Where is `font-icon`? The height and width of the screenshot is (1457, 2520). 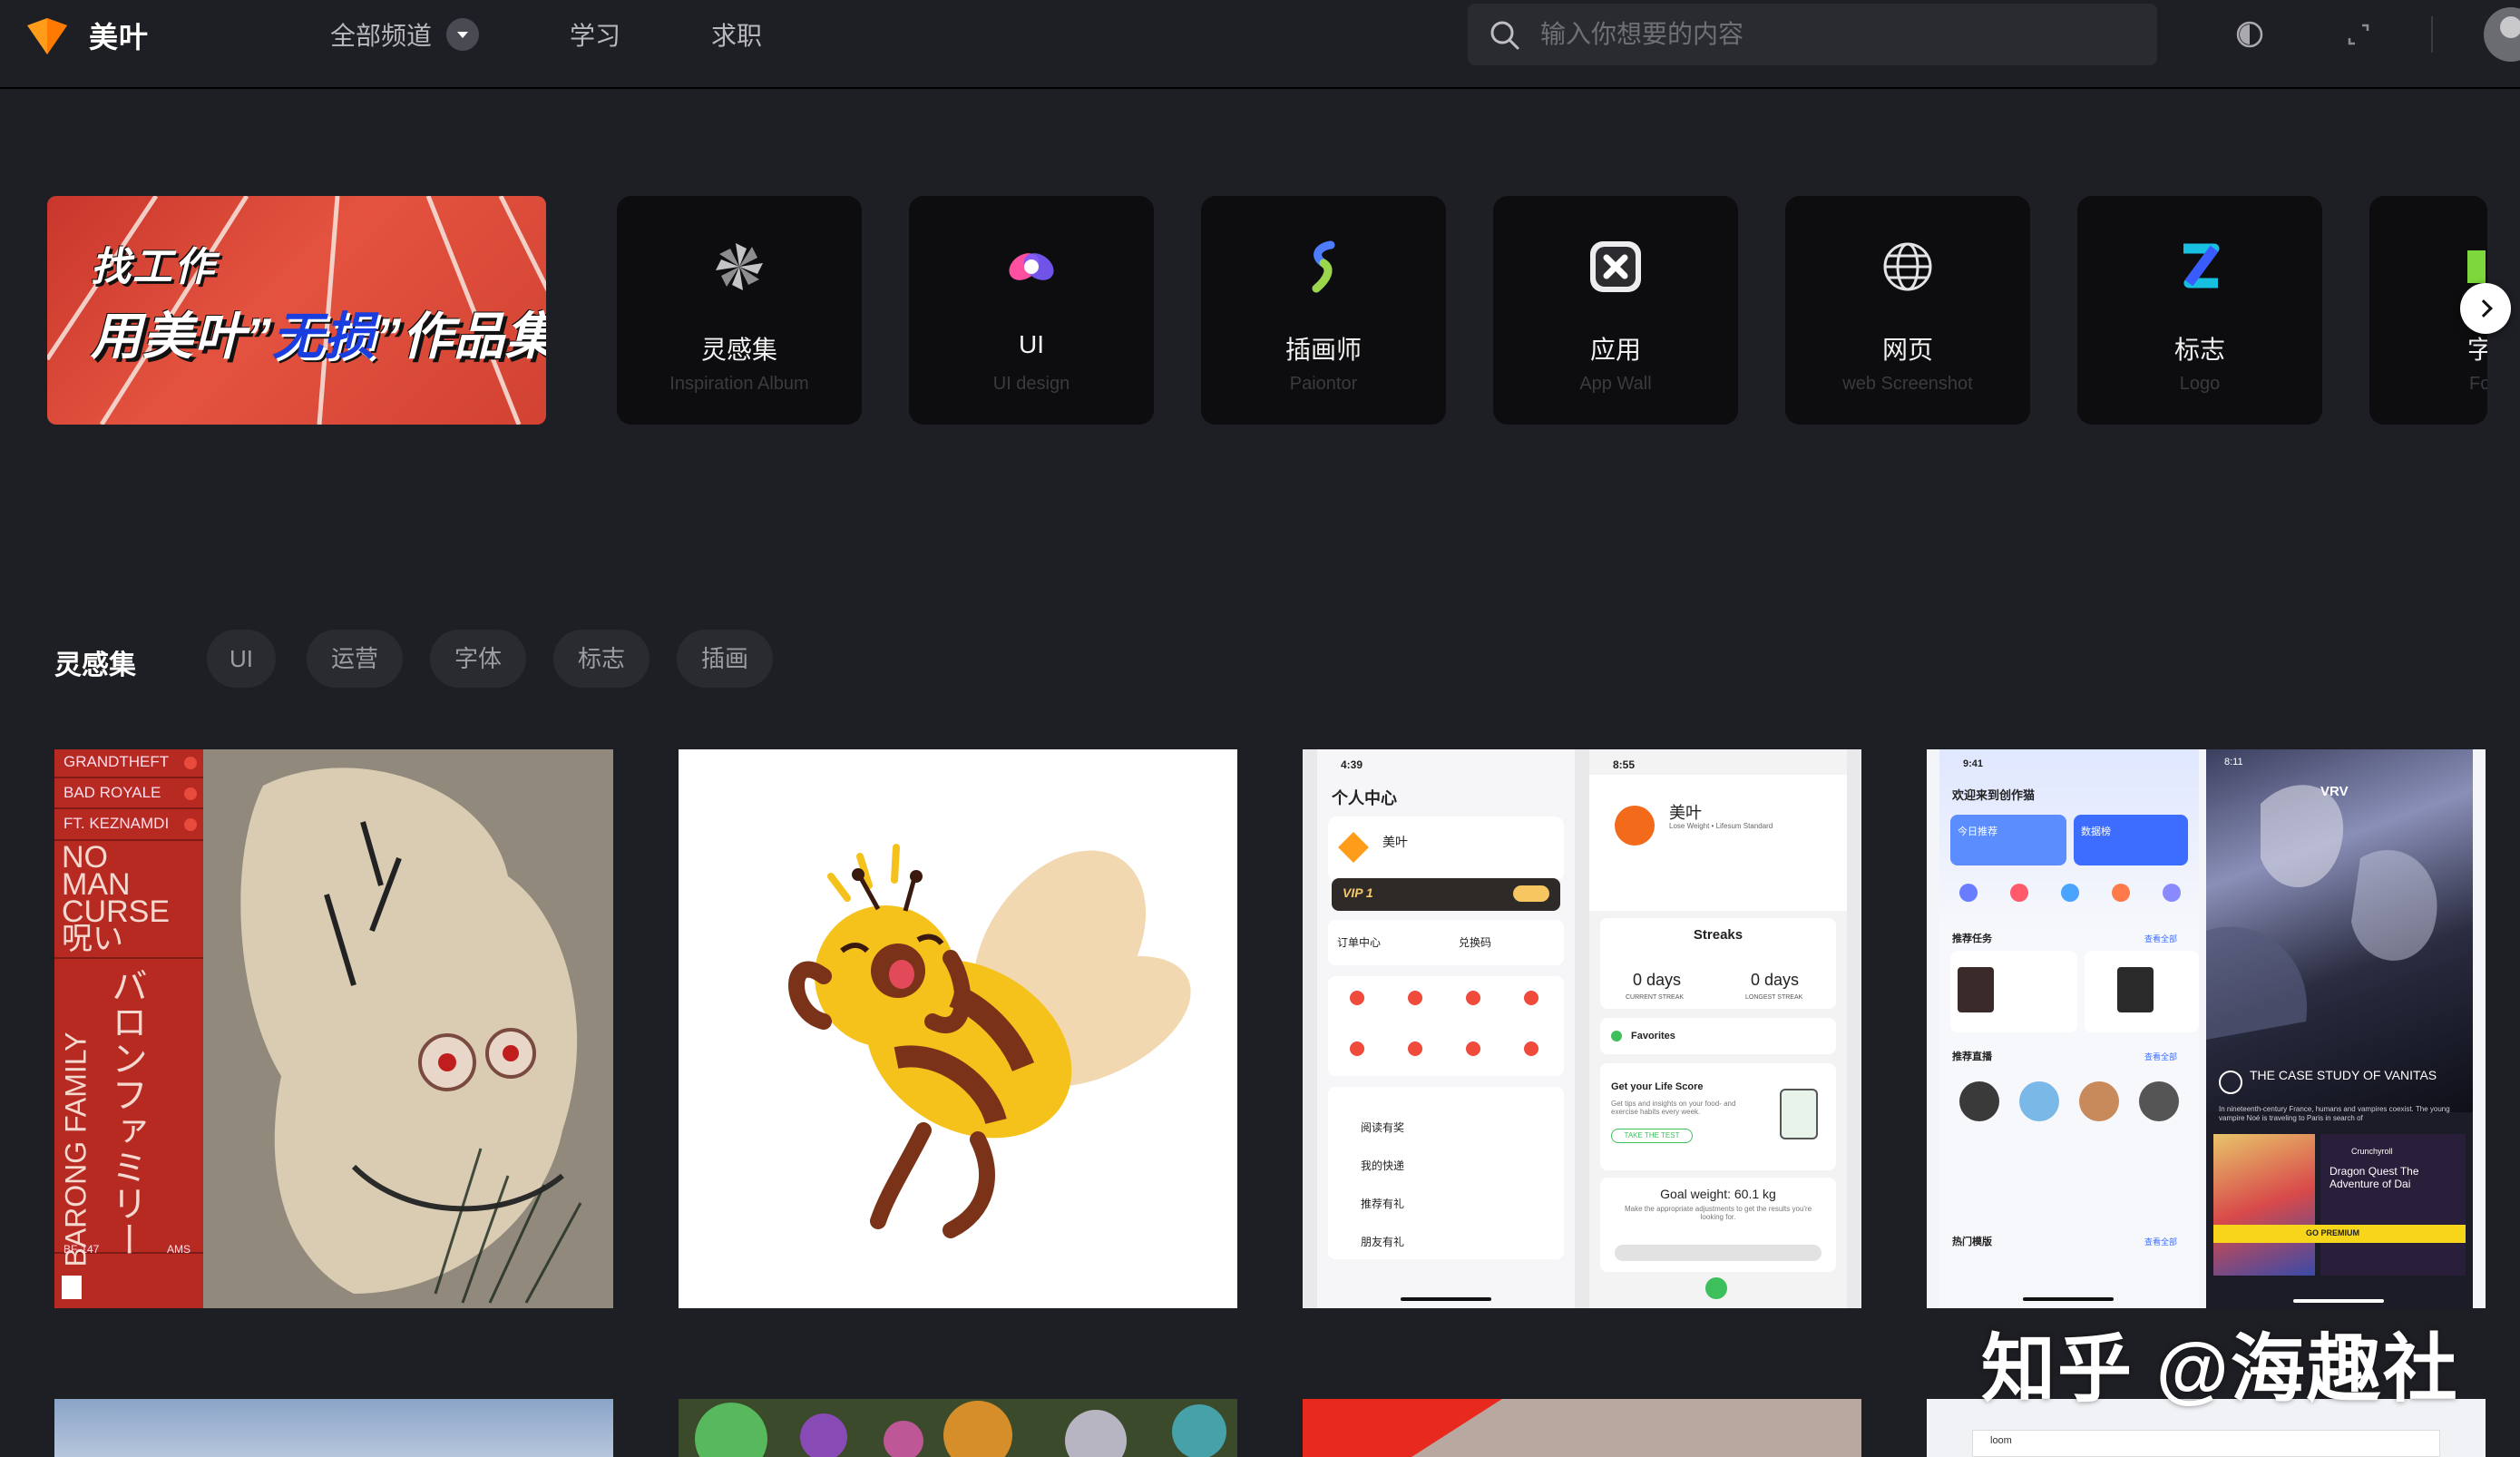 font-icon is located at coordinates (2477, 266).